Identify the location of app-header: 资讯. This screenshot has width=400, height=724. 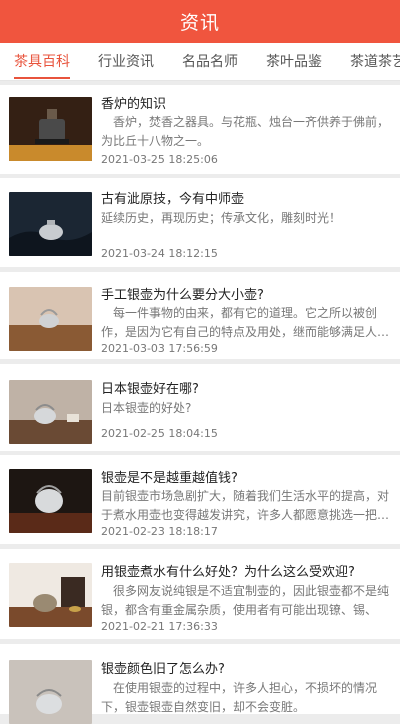
(200, 21).